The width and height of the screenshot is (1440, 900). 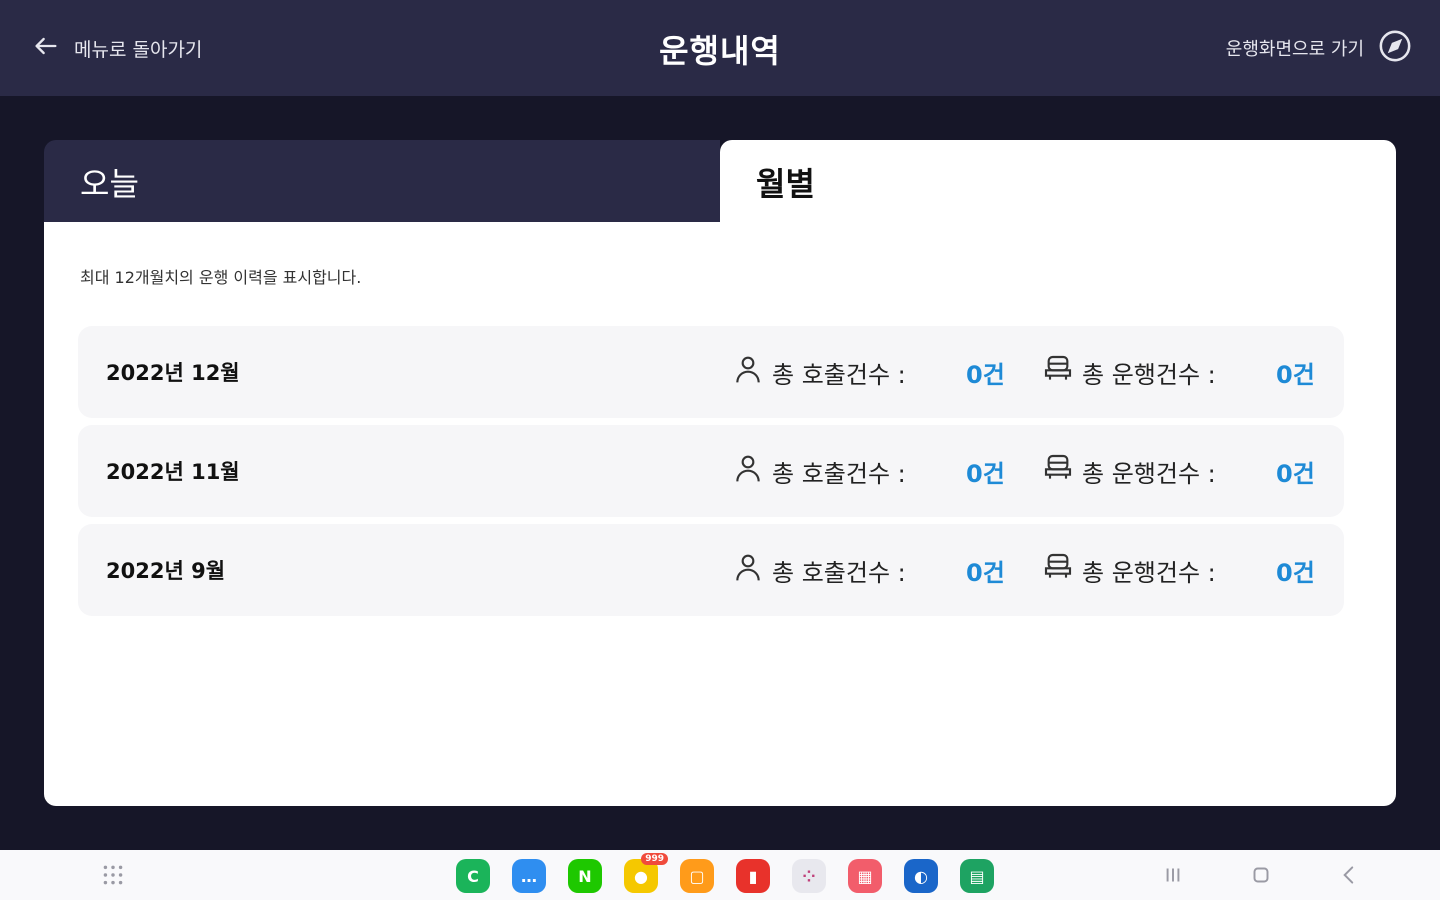 What do you see at coordinates (720, 875) in the screenshot?
I see `system-taskbar: C … N ● 999 ▢ ▮ ⁘ ▦ ◐ ▤` at bounding box center [720, 875].